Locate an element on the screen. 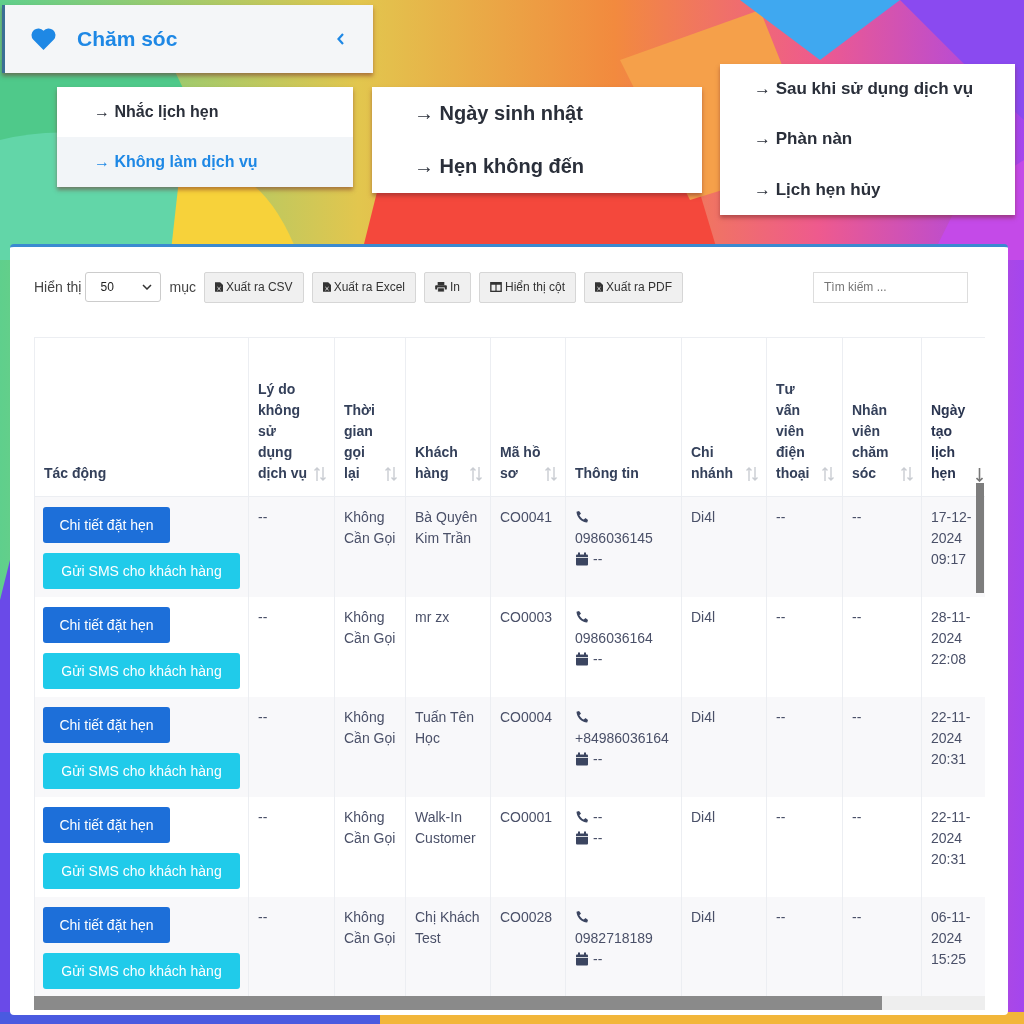 The width and height of the screenshot is (1024, 1024). column-header: Mã hồ sơ is located at coordinates (528, 417).